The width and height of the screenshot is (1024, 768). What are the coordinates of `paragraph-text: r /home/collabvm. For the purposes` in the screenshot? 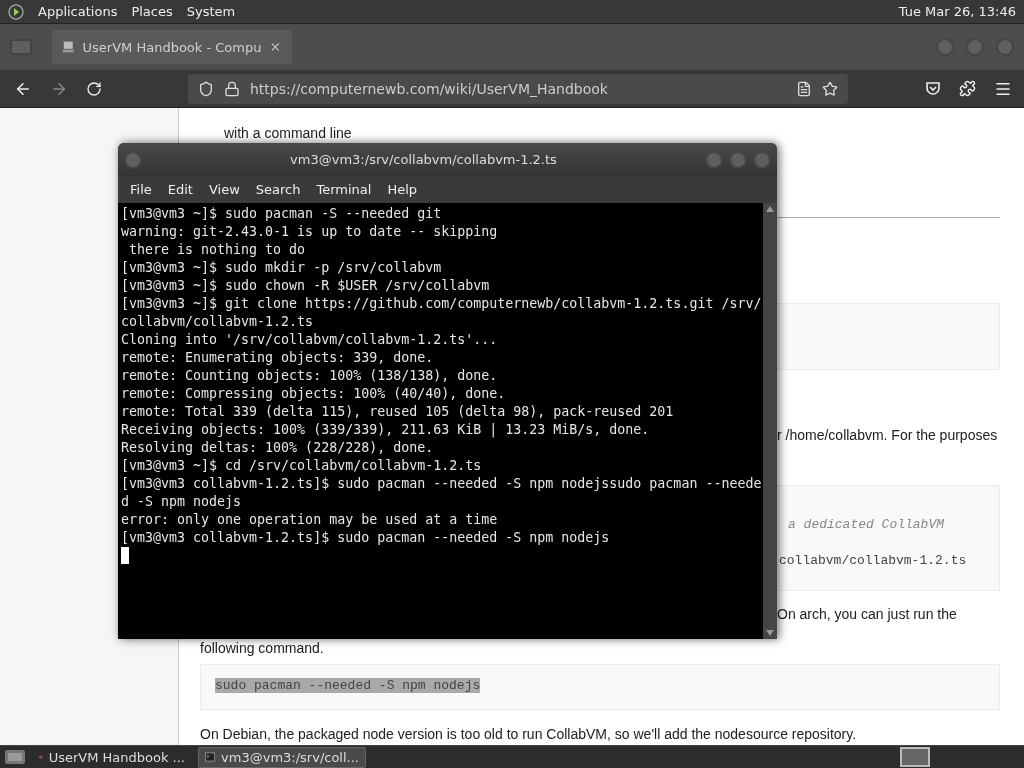 It's located at (887, 435).